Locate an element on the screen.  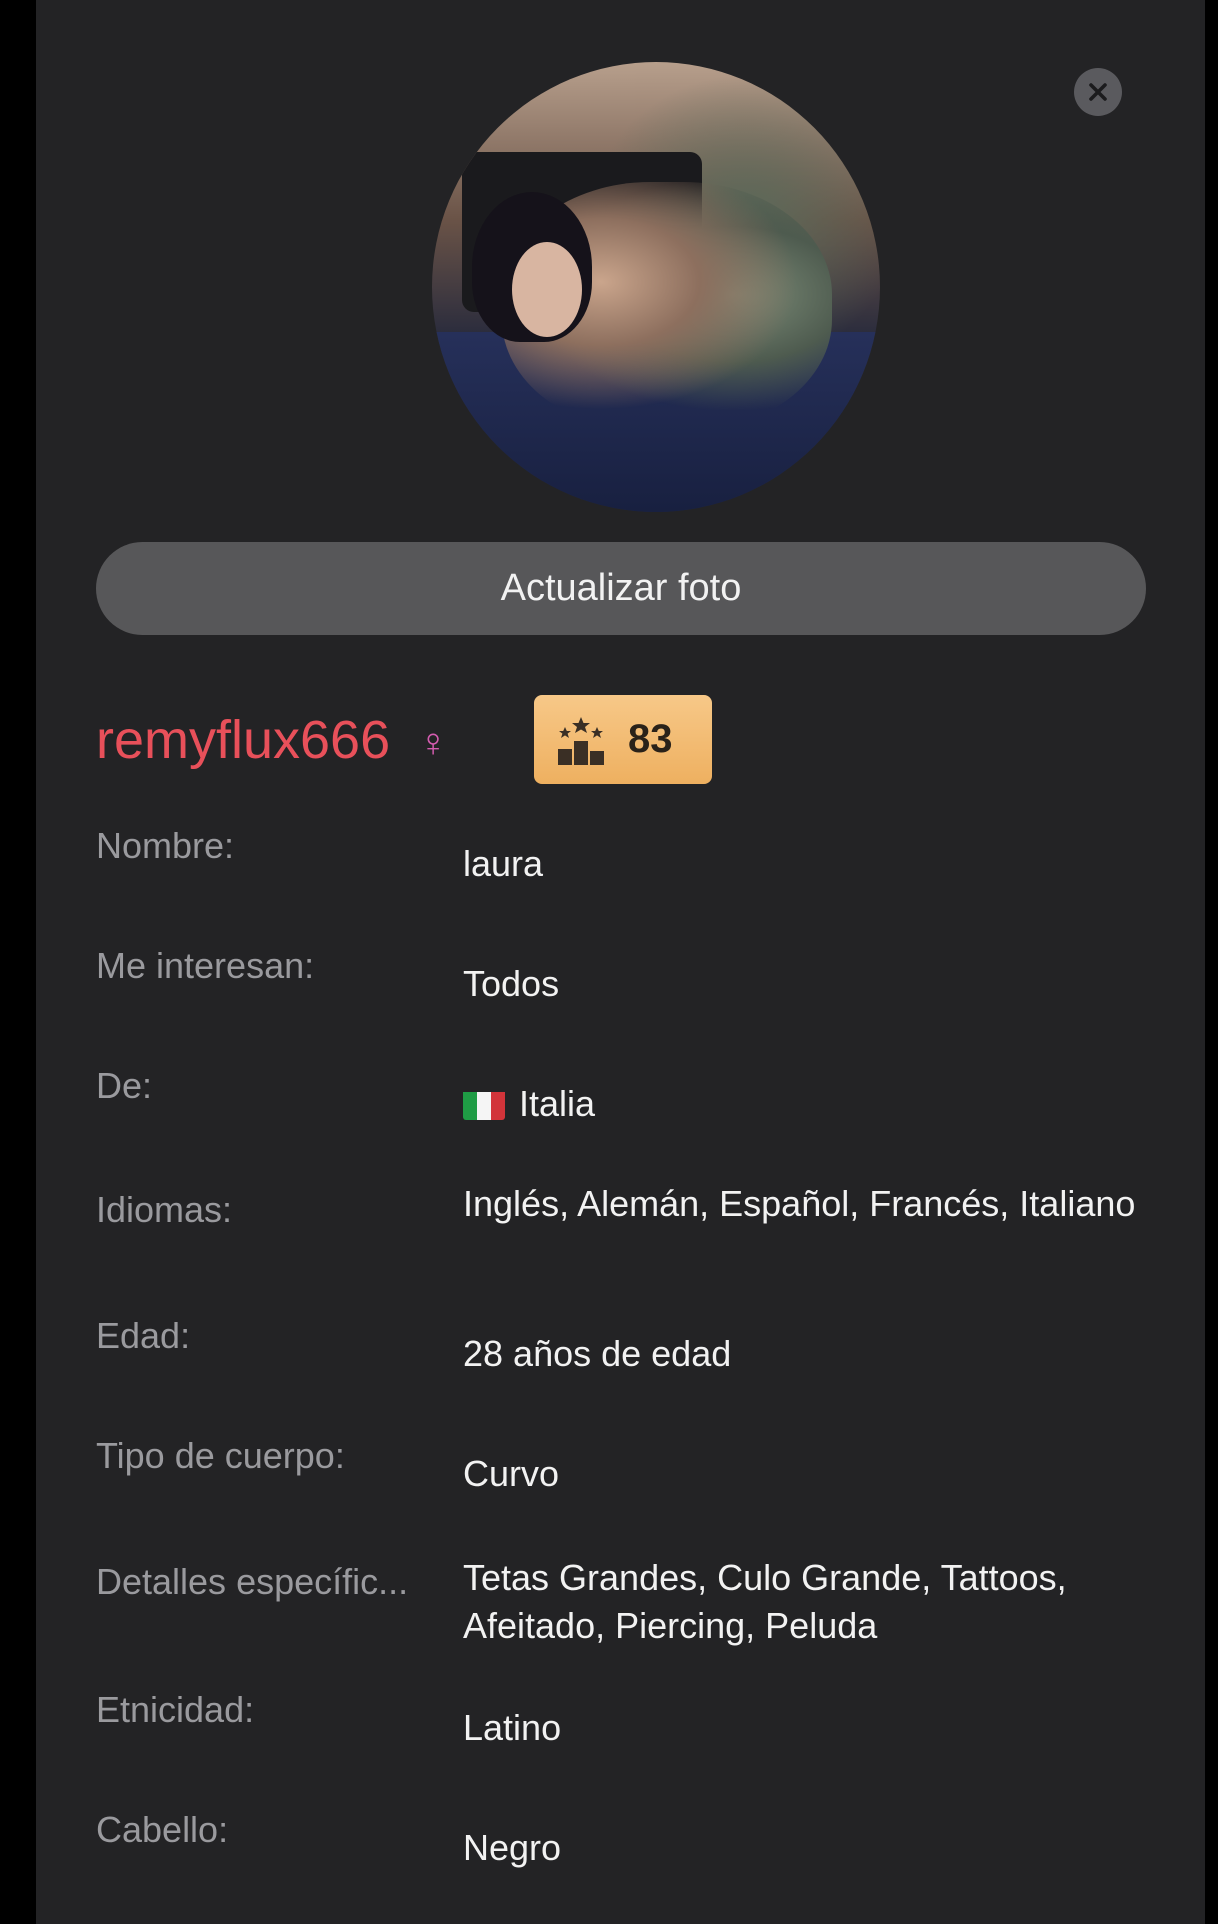
update-photo-button: Actualizar foto is located at coordinates (621, 588).